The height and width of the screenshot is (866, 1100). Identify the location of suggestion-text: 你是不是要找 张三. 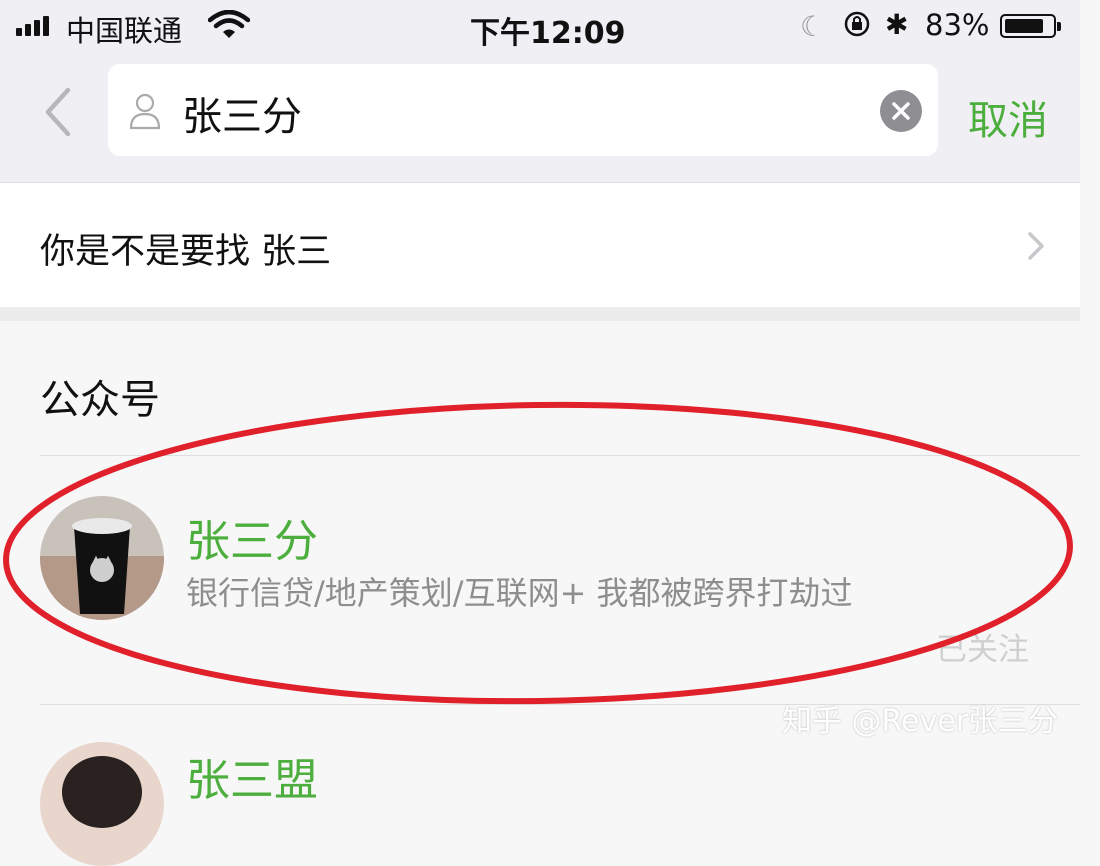
(186, 252).